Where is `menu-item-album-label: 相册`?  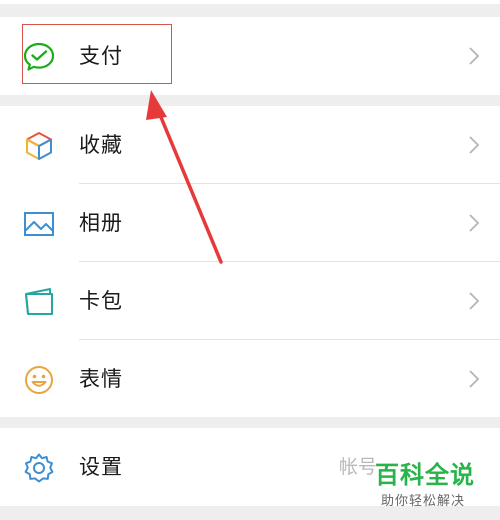
menu-item-album-label: 相册 is located at coordinates (101, 223).